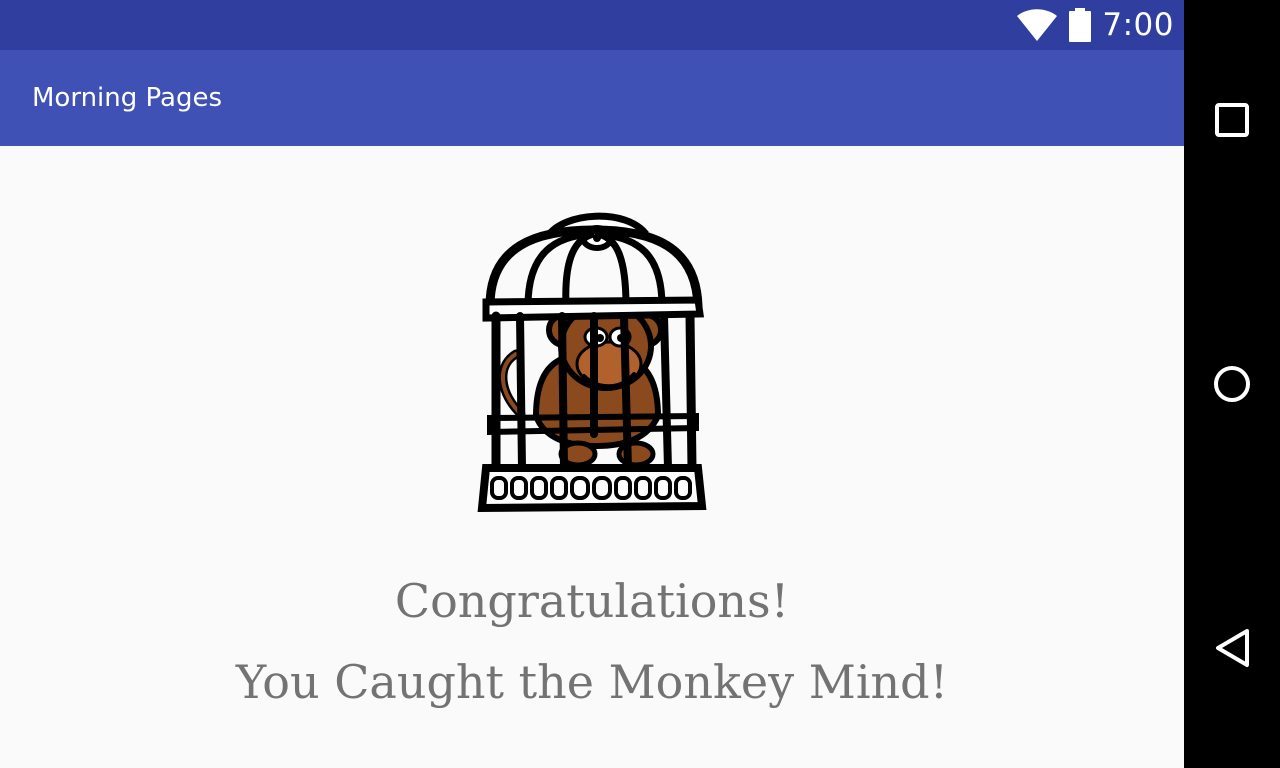  I want to click on status-icons: 7:00, so click(1095, 25).